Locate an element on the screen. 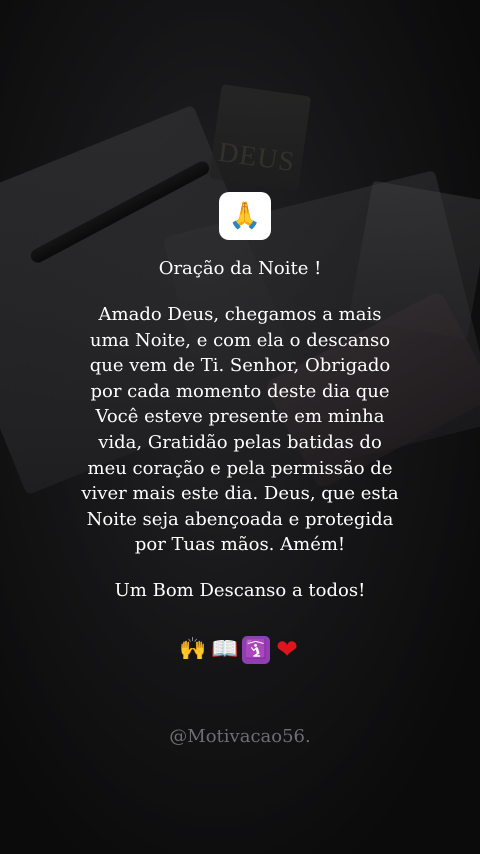 The height and width of the screenshot is (854, 480). prayer-line: Noite seja abençoada e protegida is located at coordinates (240, 519).